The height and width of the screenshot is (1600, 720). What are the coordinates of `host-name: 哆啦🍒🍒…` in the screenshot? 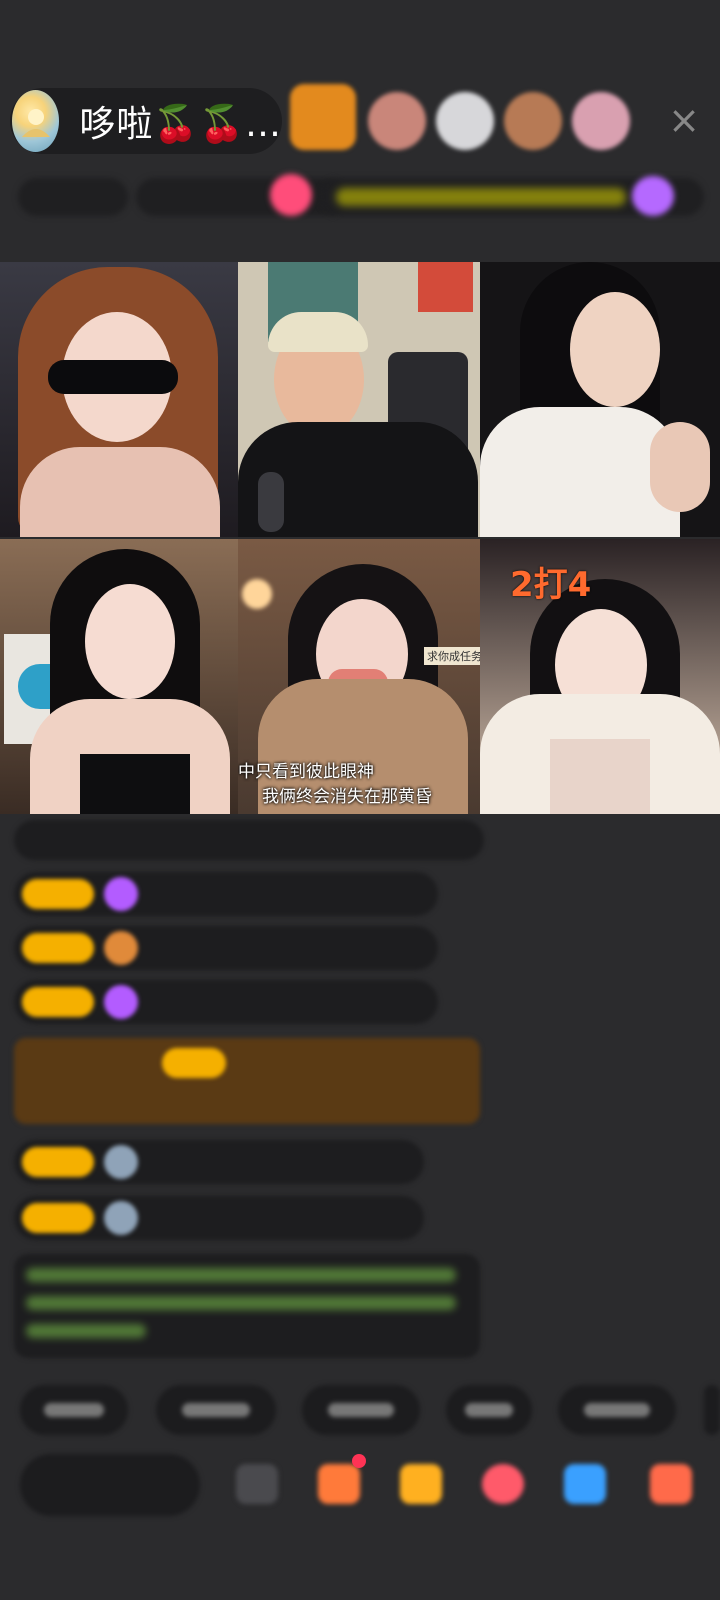 It's located at (180, 124).